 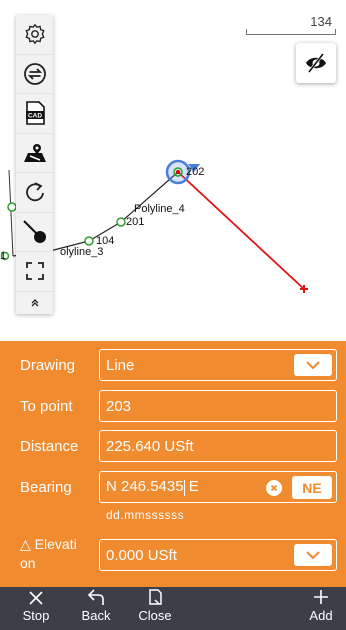 What do you see at coordinates (155, 597) in the screenshot?
I see `close-shape-icon` at bounding box center [155, 597].